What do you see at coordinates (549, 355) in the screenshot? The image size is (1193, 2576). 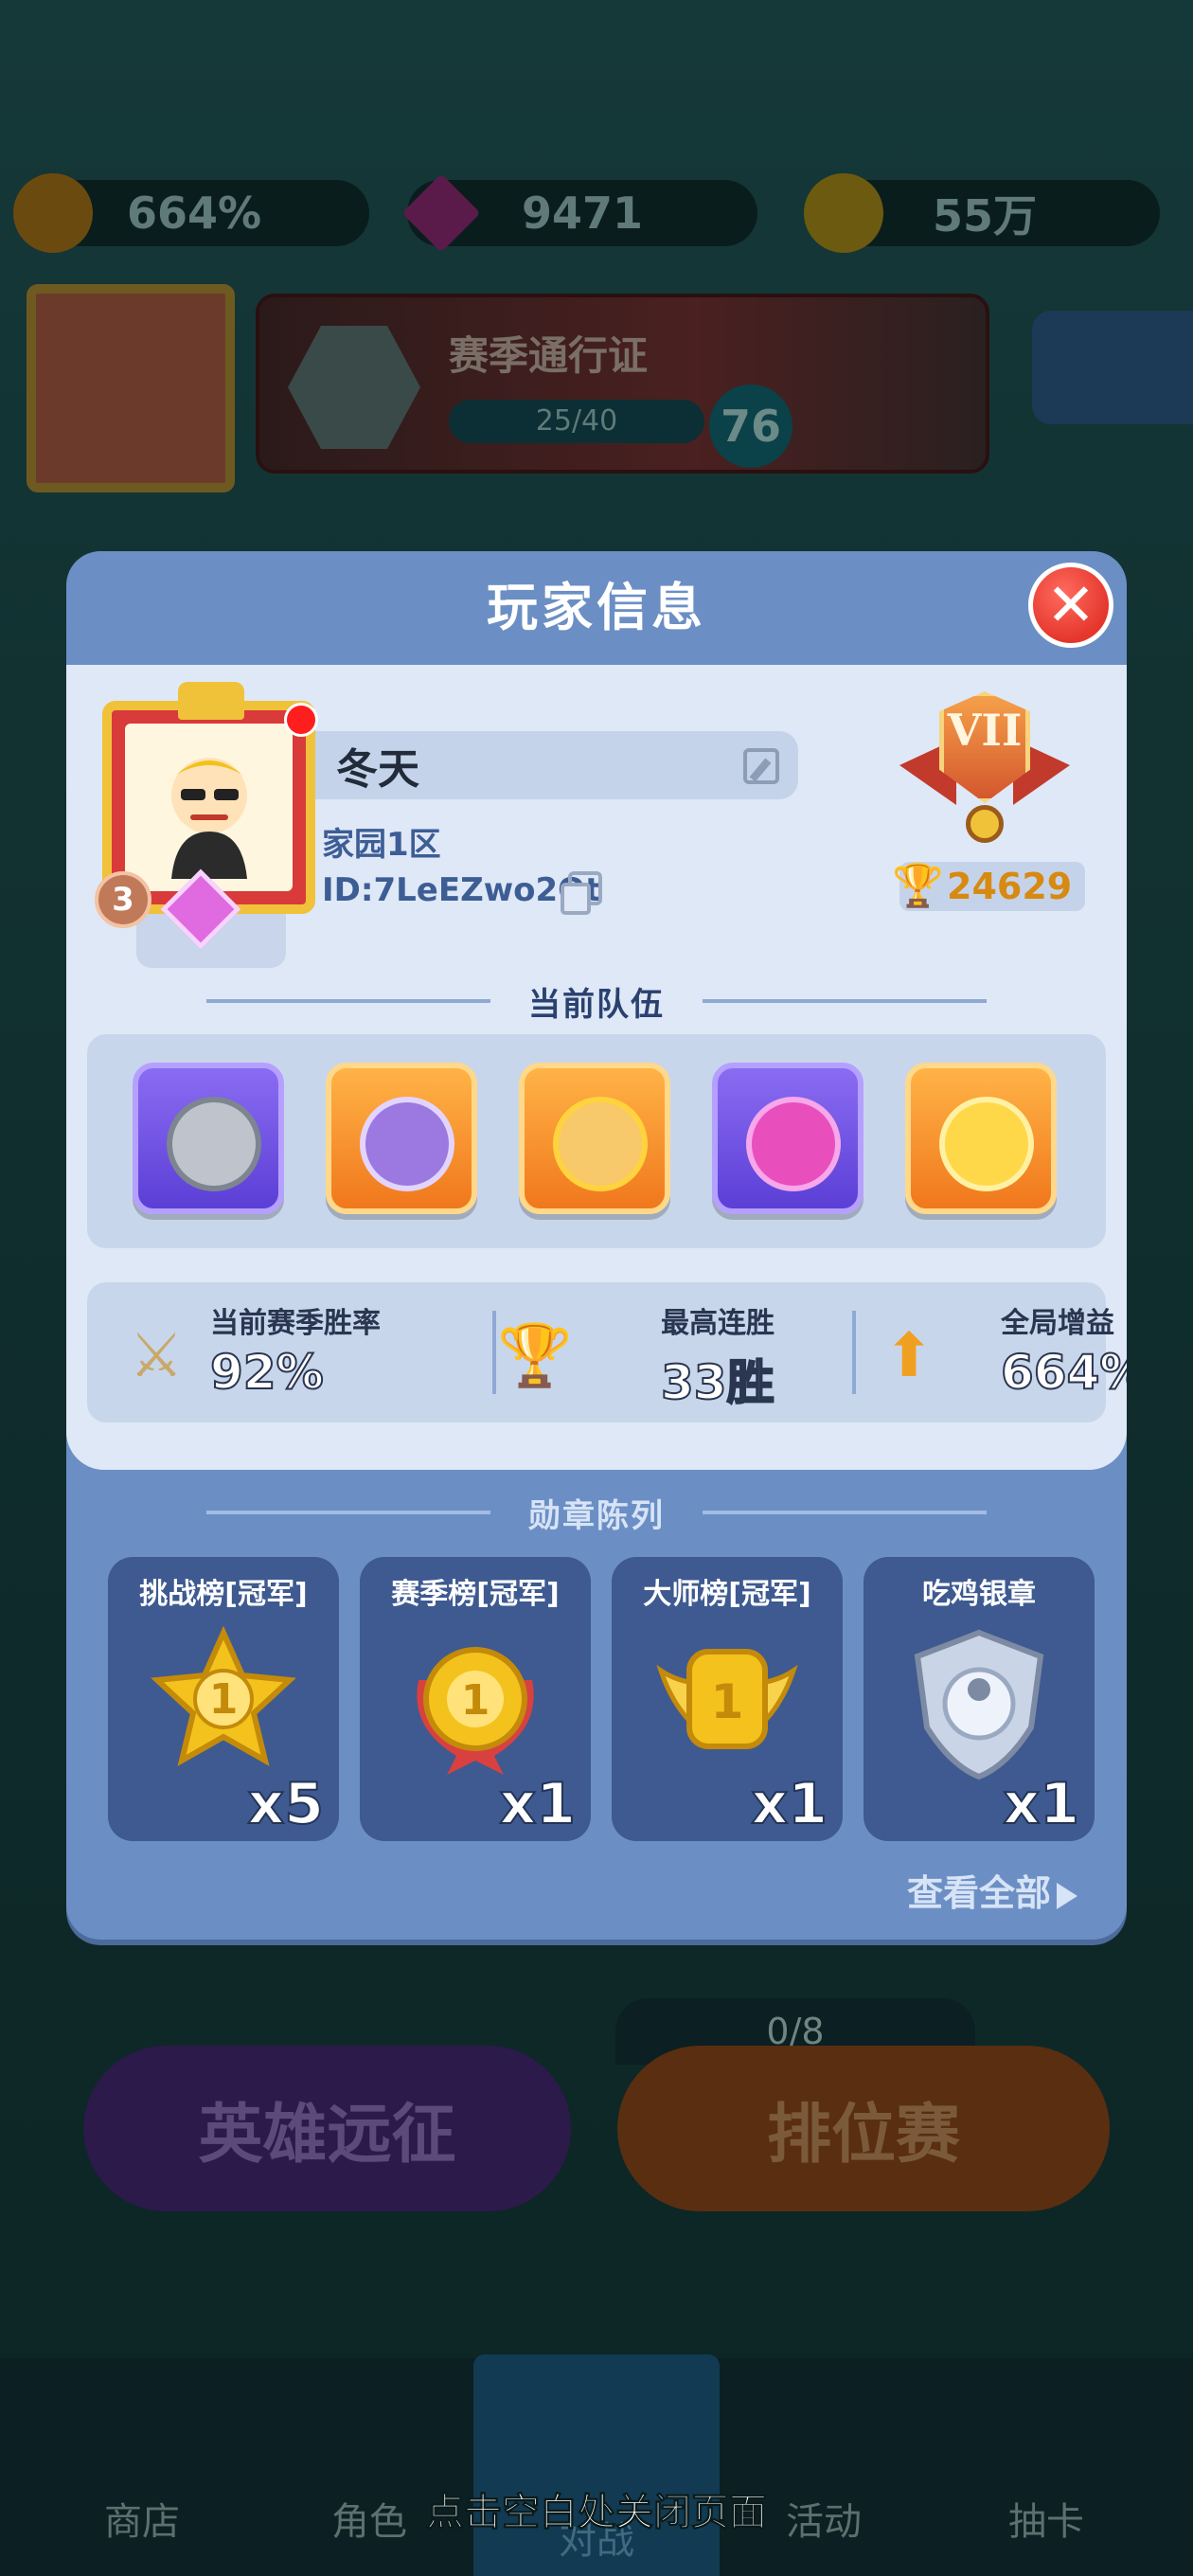 I see `season-pass-title: 赛季通行证` at bounding box center [549, 355].